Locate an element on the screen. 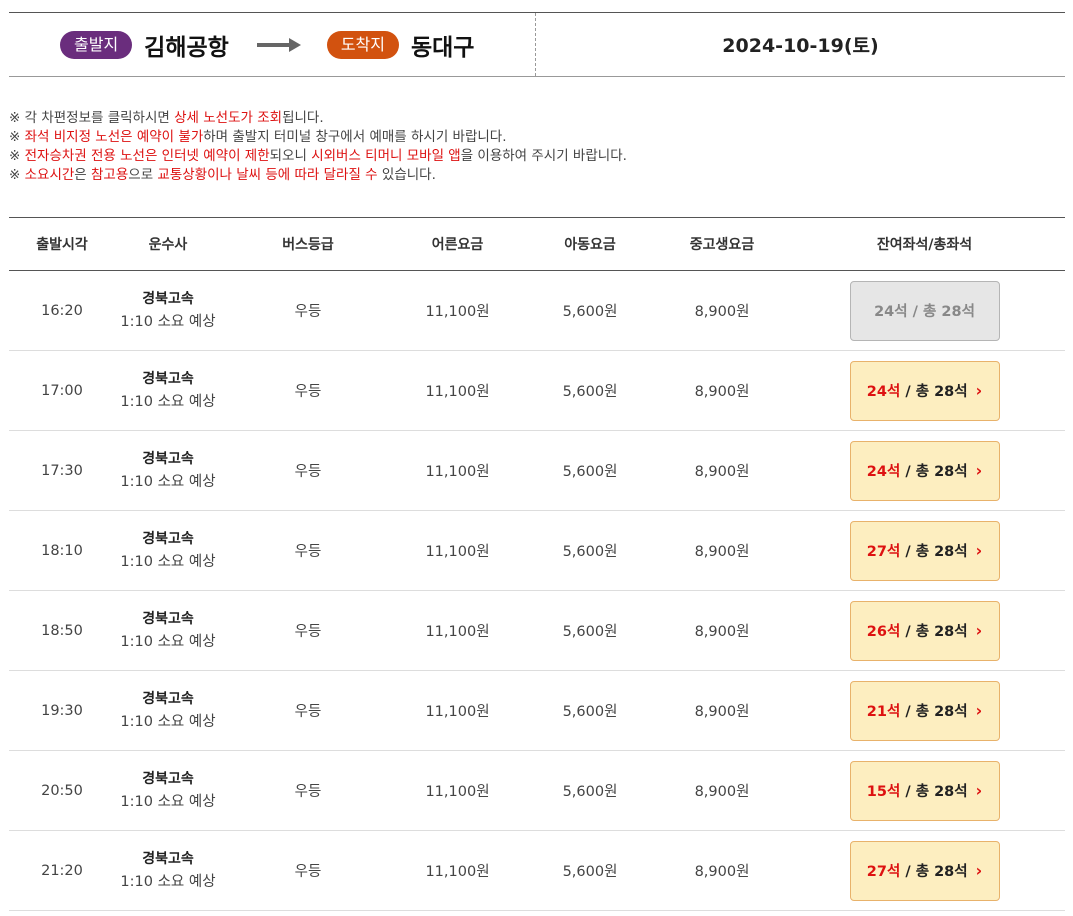  notice-line: ※ 각 차편정보를 클릭하시면 상세 노선도가 조회됩니다. is located at coordinates (318, 118).